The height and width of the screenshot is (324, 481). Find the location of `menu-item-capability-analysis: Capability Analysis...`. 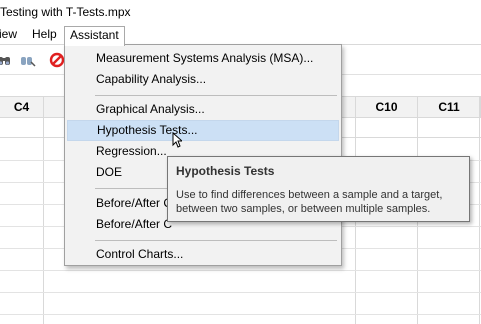

menu-item-capability-analysis: Capability Analysis... is located at coordinates (203, 79).